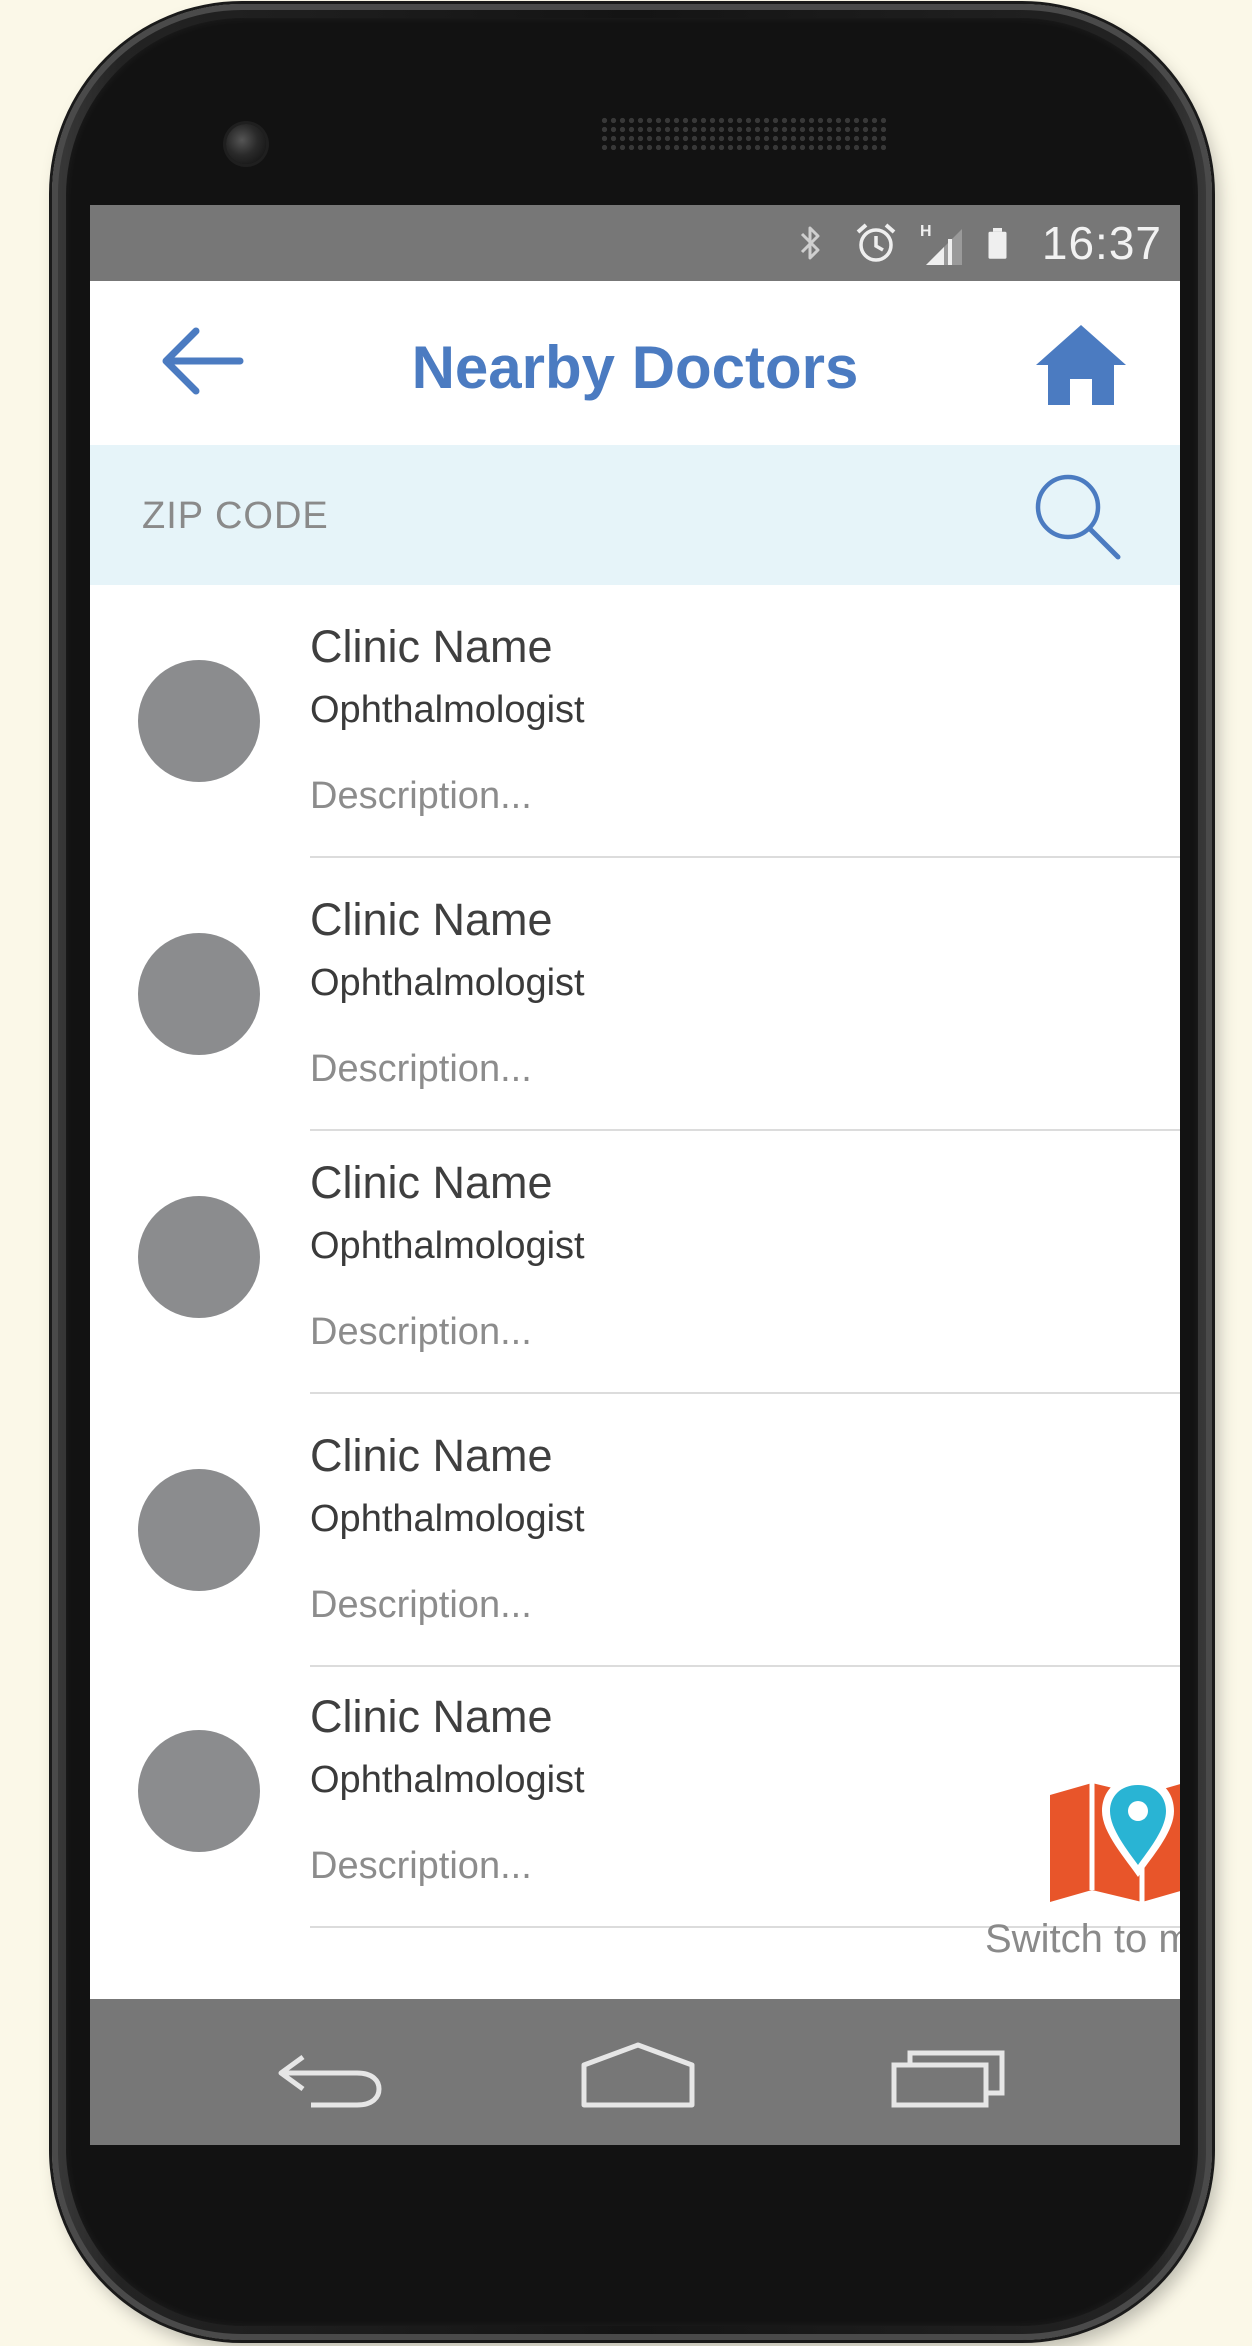  Describe the element at coordinates (997, 243) in the screenshot. I see `battery-icon` at that location.